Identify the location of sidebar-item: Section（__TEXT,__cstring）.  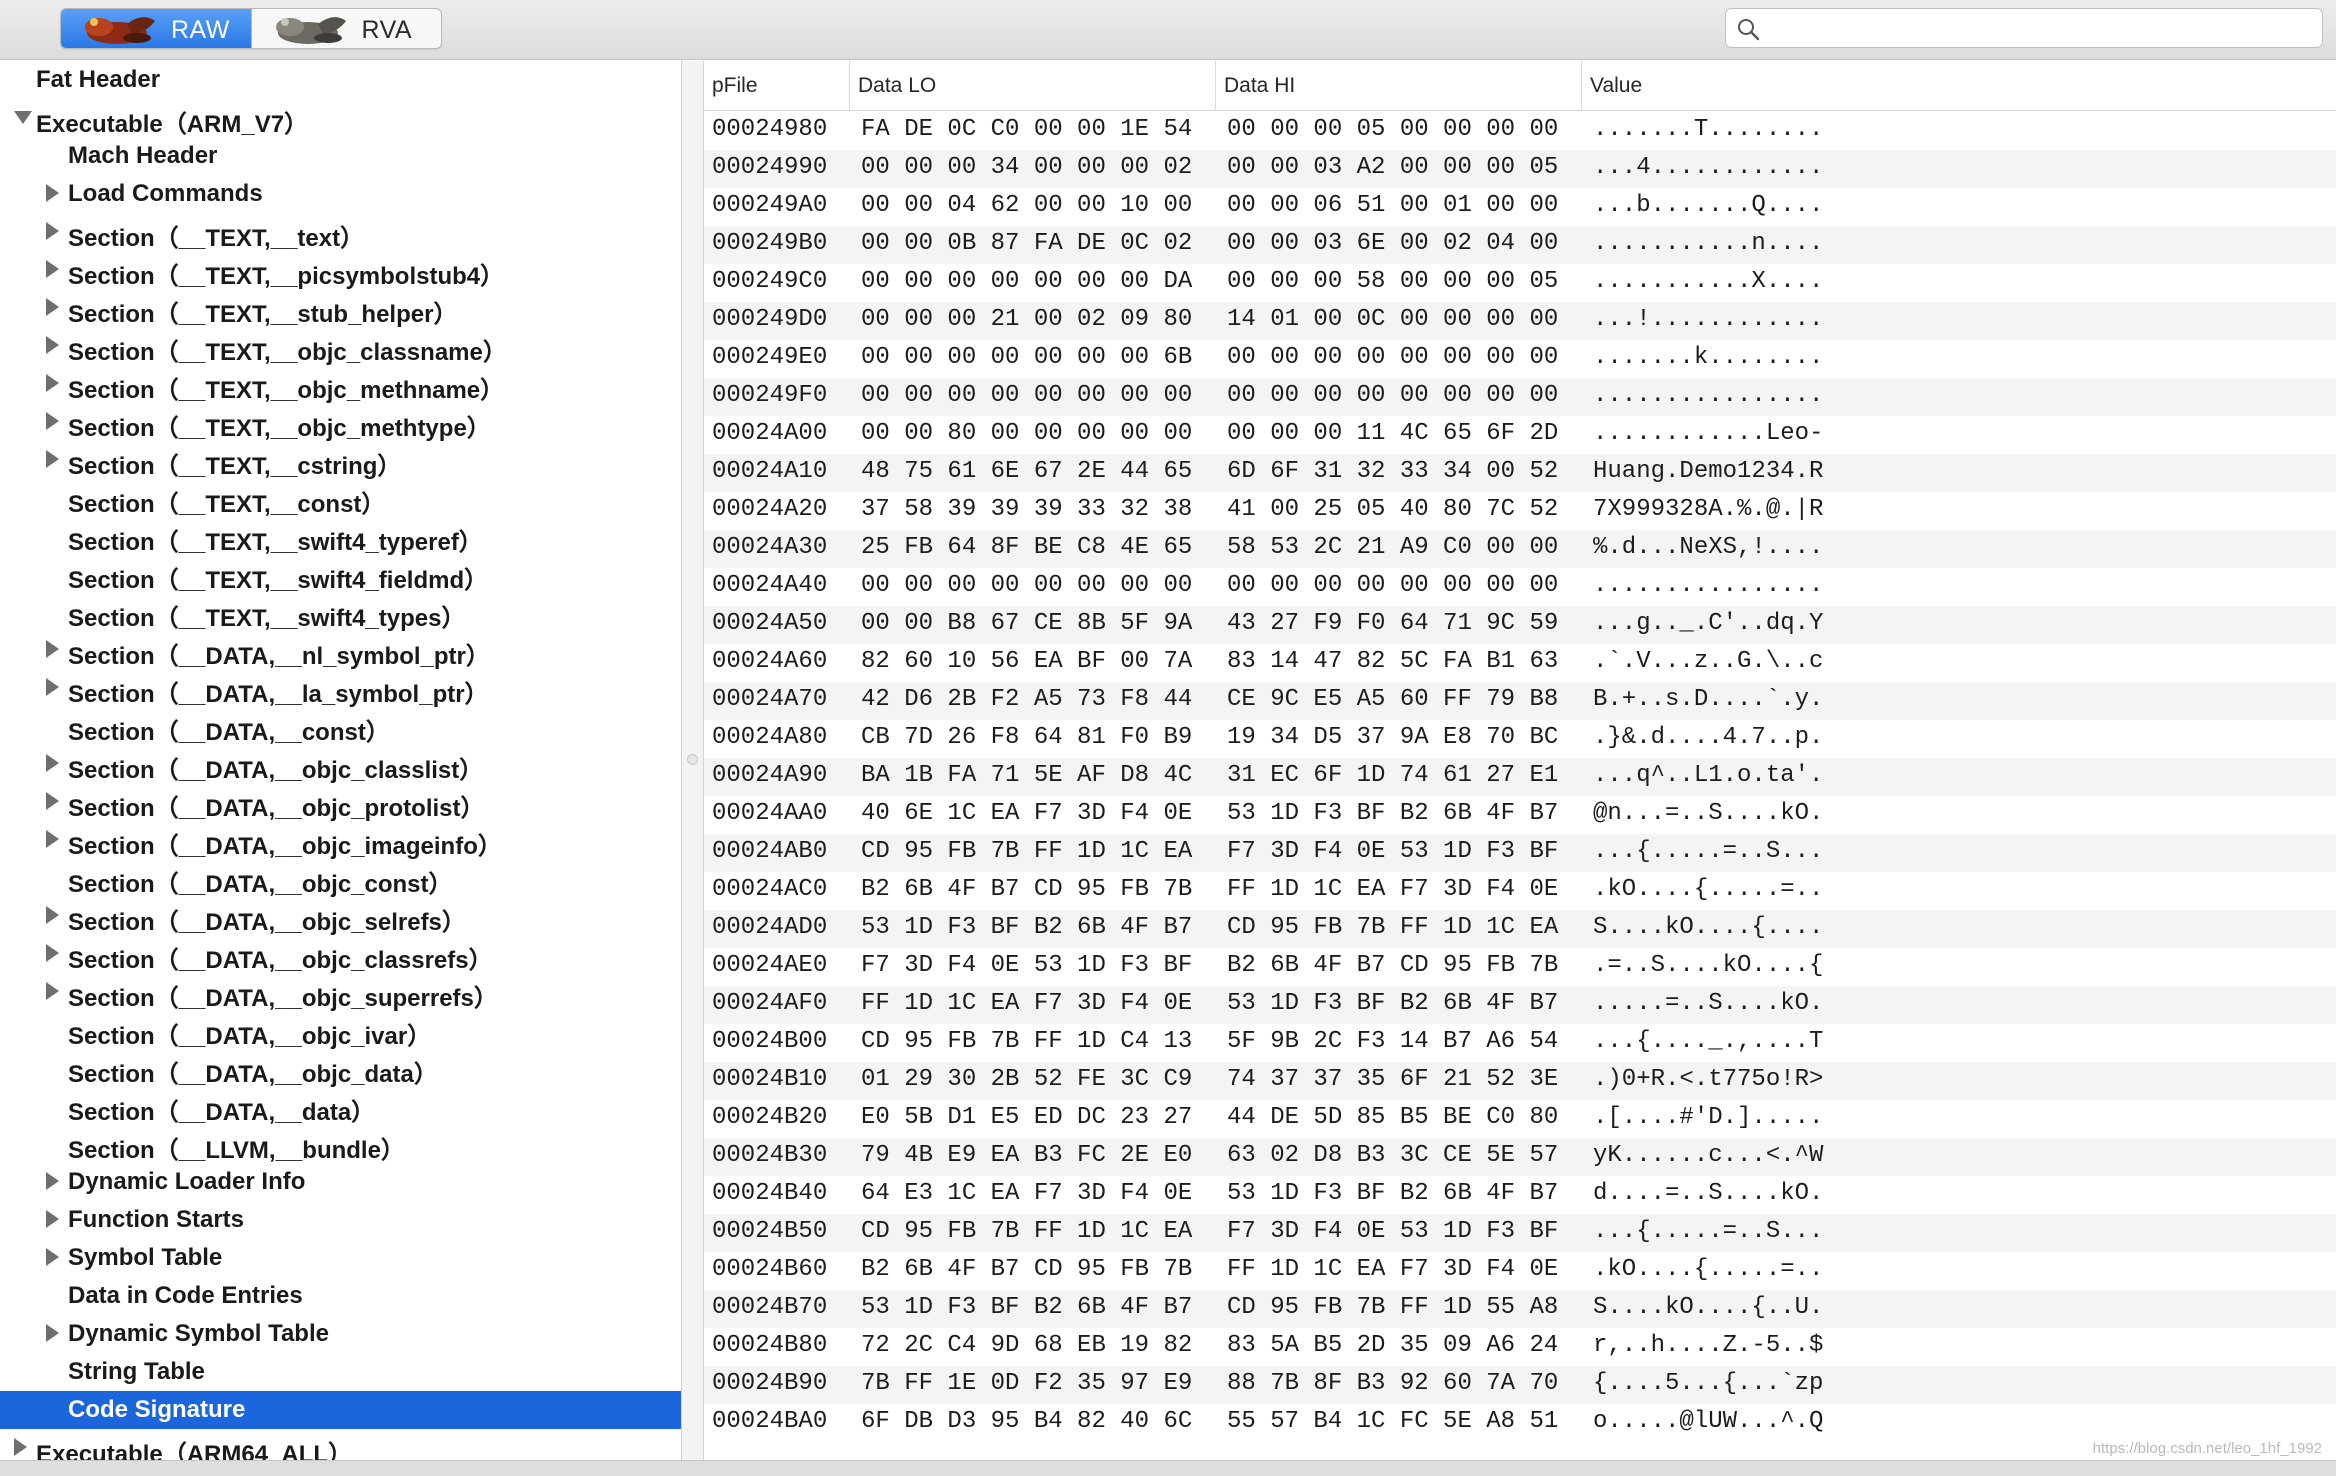
(340, 460).